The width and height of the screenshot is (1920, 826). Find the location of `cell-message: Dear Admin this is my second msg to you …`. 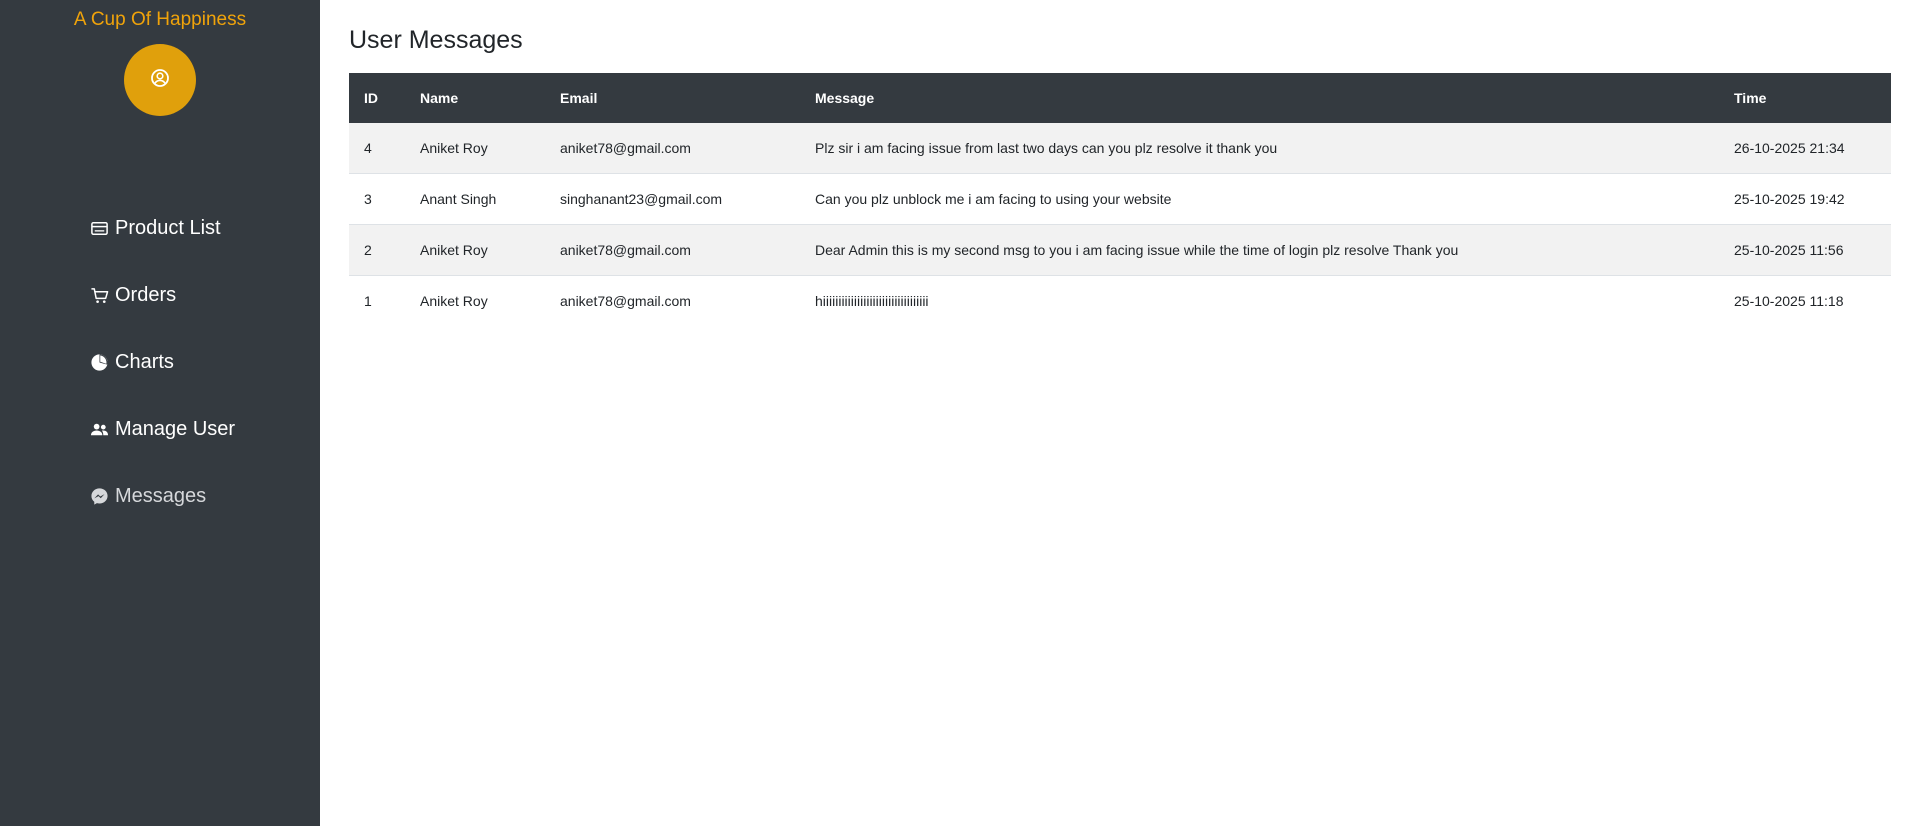

cell-message: Dear Admin this is my second msg to you … is located at coordinates (1259, 250).